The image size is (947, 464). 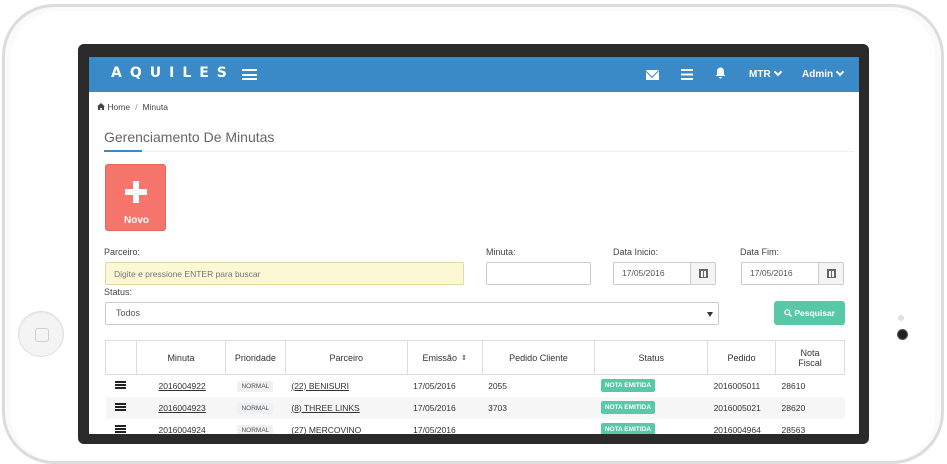 I want to click on home-icon, so click(x=102, y=107).